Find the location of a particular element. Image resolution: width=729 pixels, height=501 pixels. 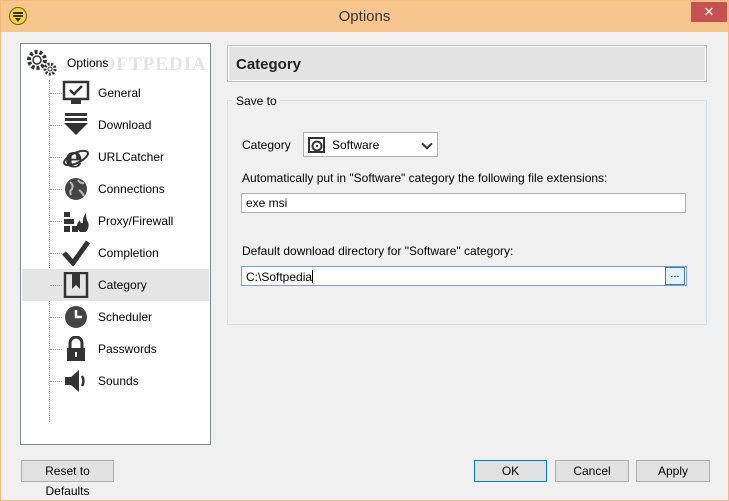

window-title: Options is located at coordinates (364, 16).